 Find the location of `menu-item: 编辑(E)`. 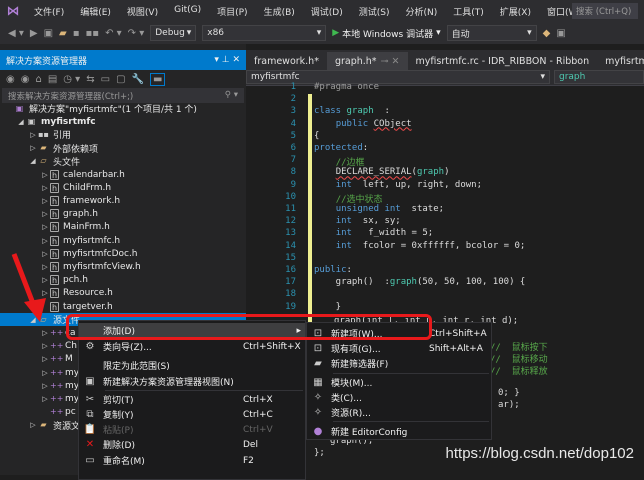

menu-item: 编辑(E) is located at coordinates (95, 11).